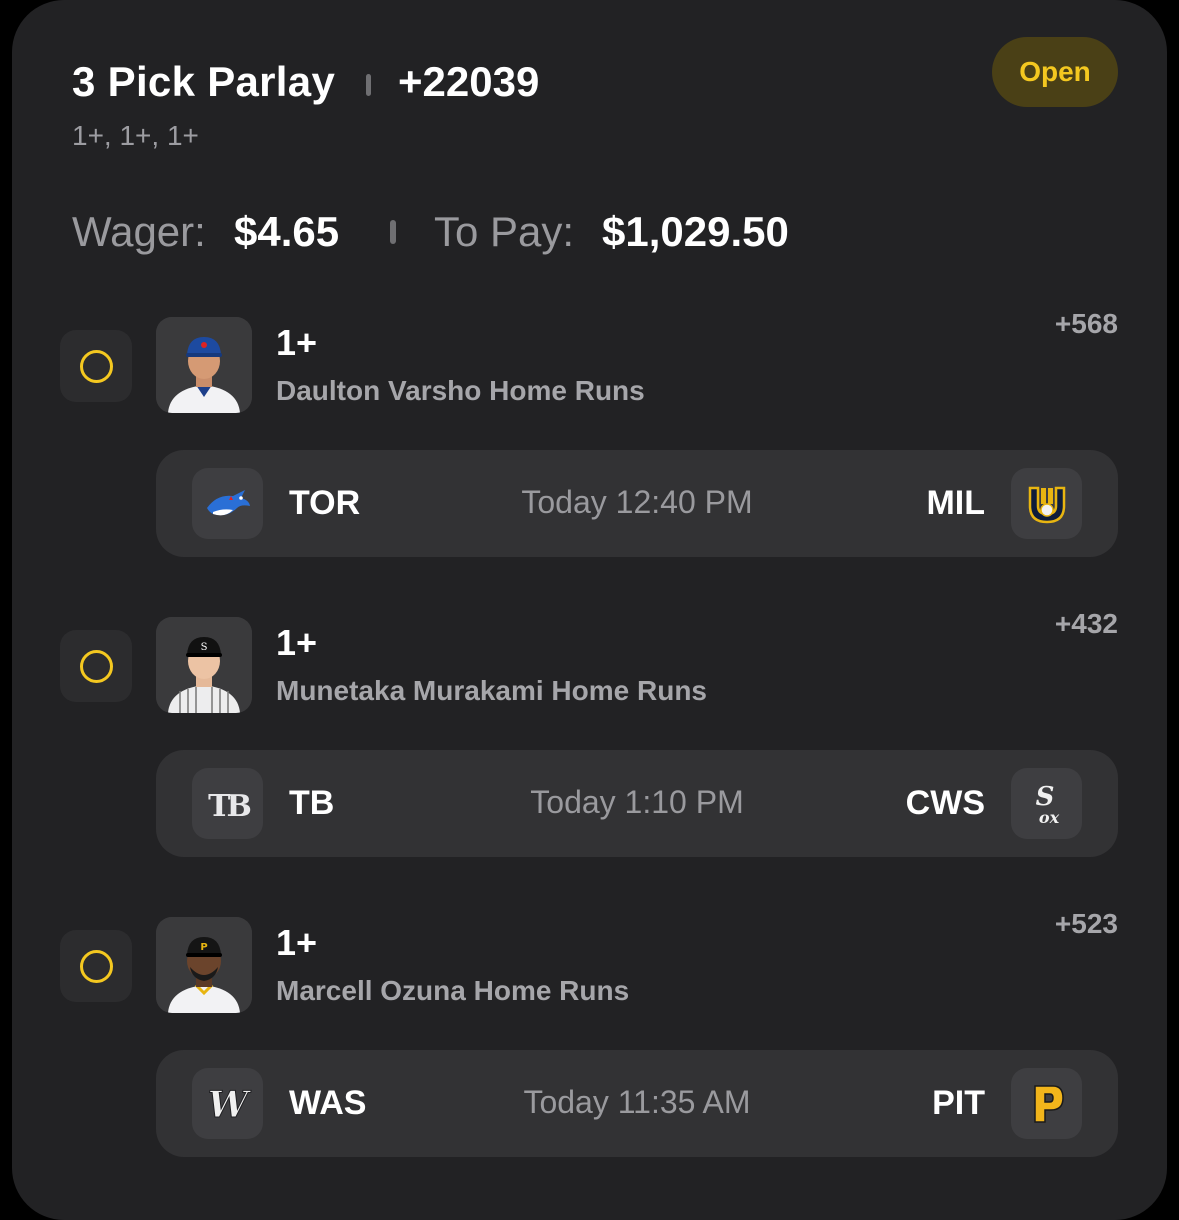 This screenshot has width=1179, height=1220. Describe the element at coordinates (368, 85) in the screenshot. I see `header-divider` at that location.